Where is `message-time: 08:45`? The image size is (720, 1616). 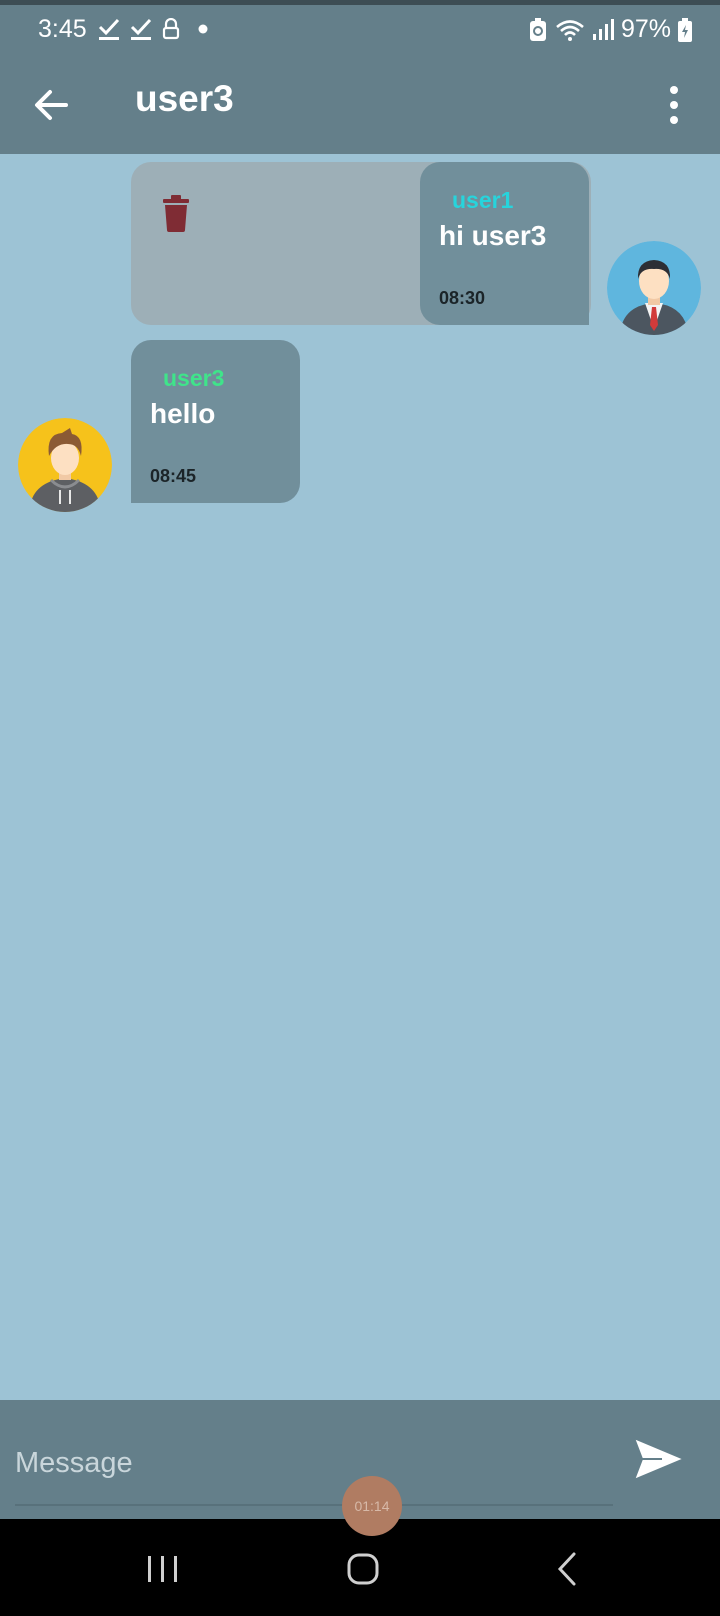 message-time: 08:45 is located at coordinates (173, 476).